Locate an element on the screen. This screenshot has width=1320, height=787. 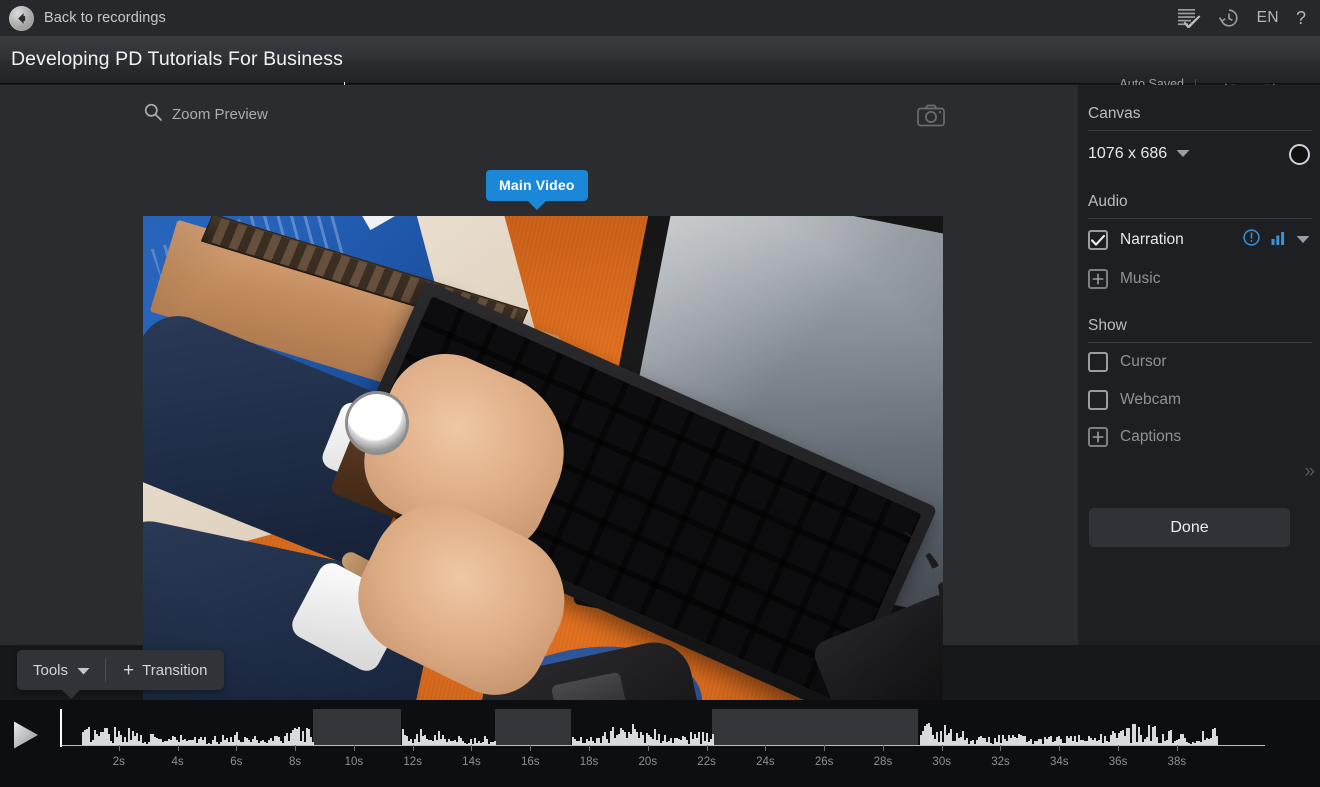
audio-section: Audio Narration Music is located at coordinates (1199, 237).